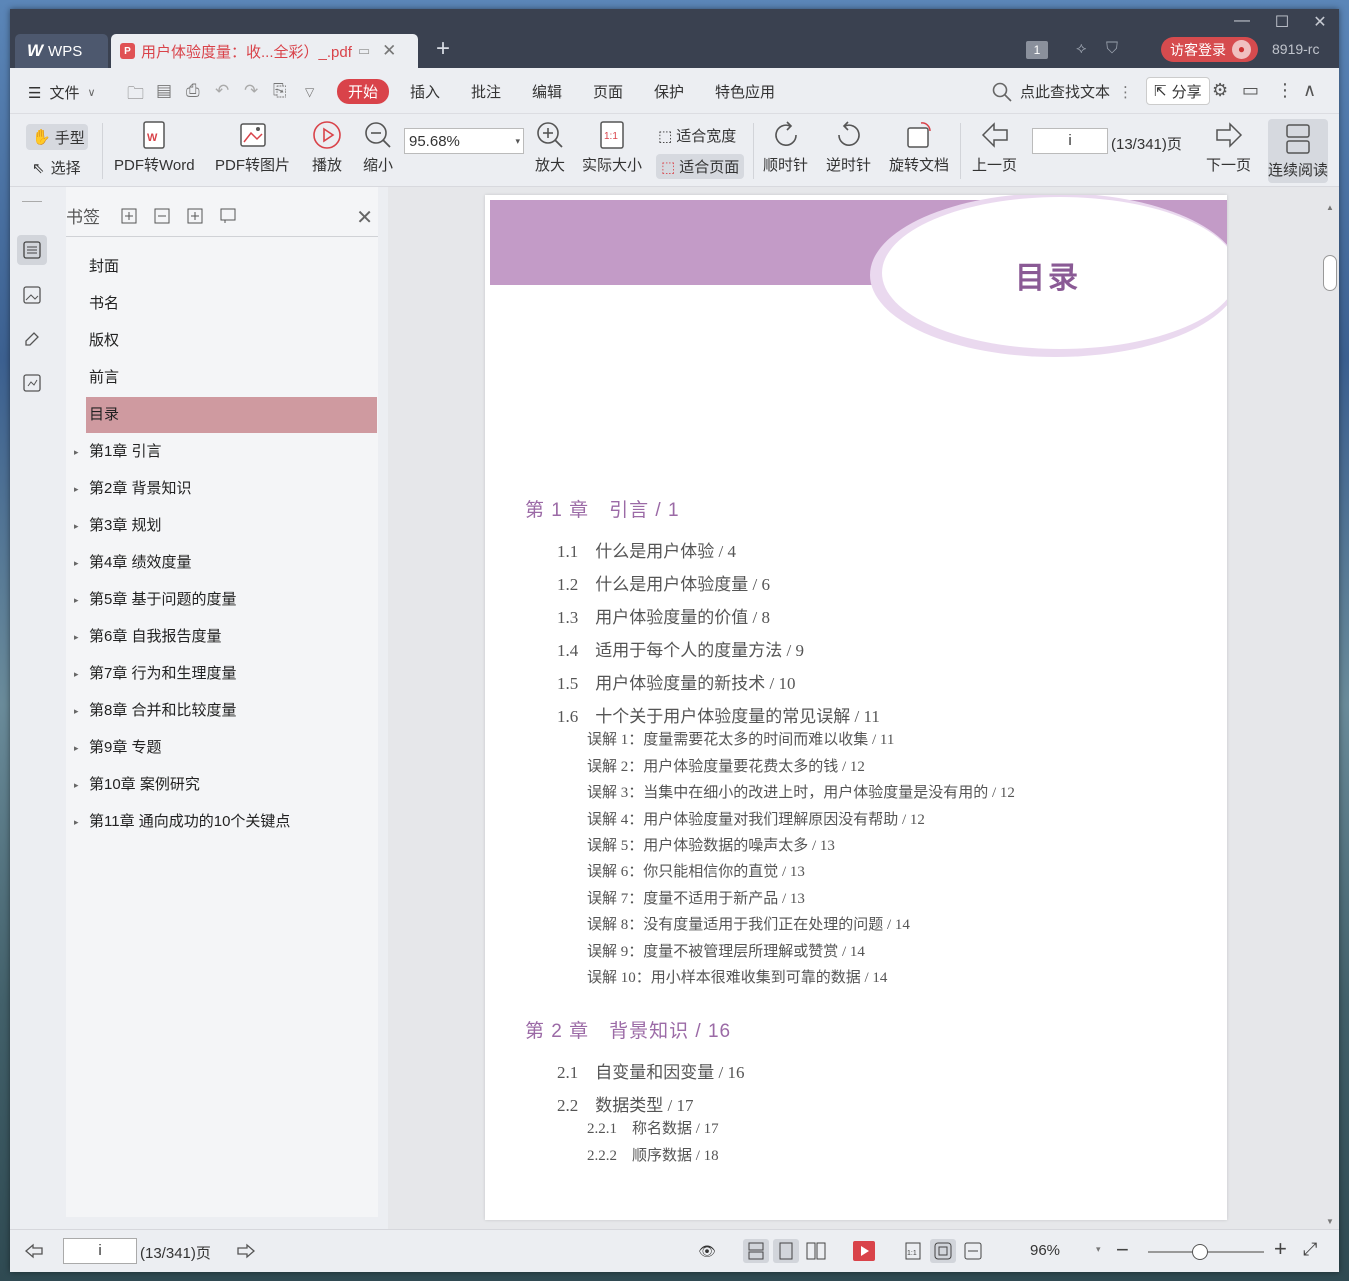 This screenshot has width=1349, height=1281. Describe the element at coordinates (225, 711) in the screenshot. I see `bookmark-item: ▸ 第8章 合并和比较度量` at that location.